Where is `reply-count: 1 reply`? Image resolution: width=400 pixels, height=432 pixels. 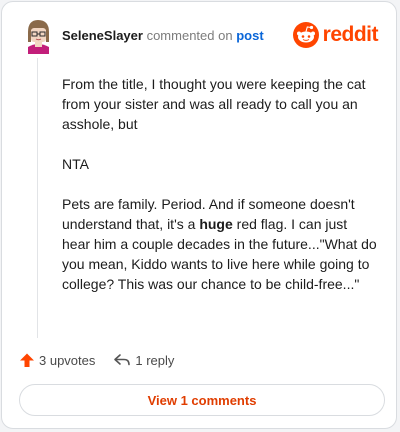
reply-count: 1 reply is located at coordinates (155, 360).